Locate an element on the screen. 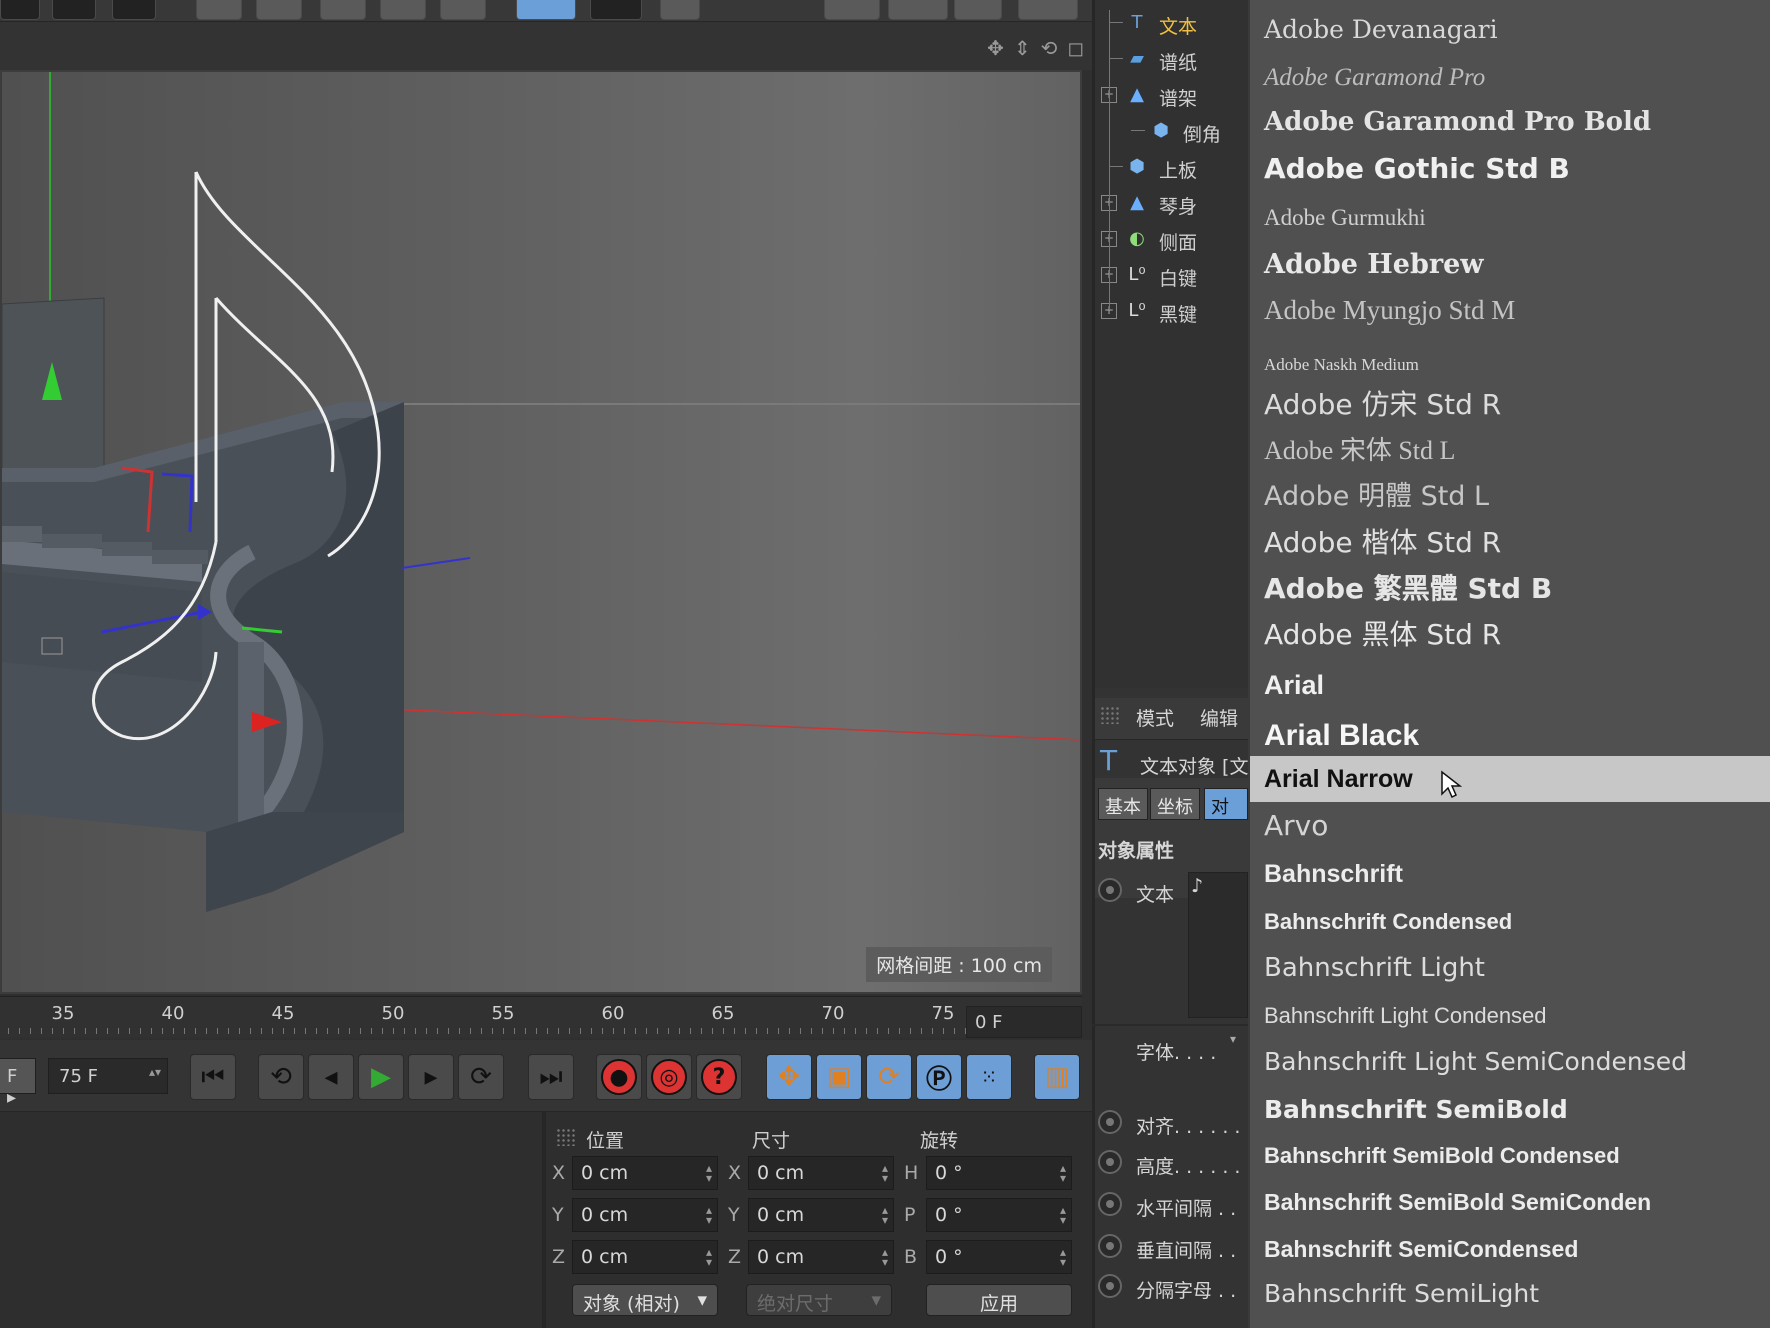 This screenshot has width=1770, height=1328. font-option: Bahnschrift Light SemiCondensed is located at coordinates (1510, 1062).